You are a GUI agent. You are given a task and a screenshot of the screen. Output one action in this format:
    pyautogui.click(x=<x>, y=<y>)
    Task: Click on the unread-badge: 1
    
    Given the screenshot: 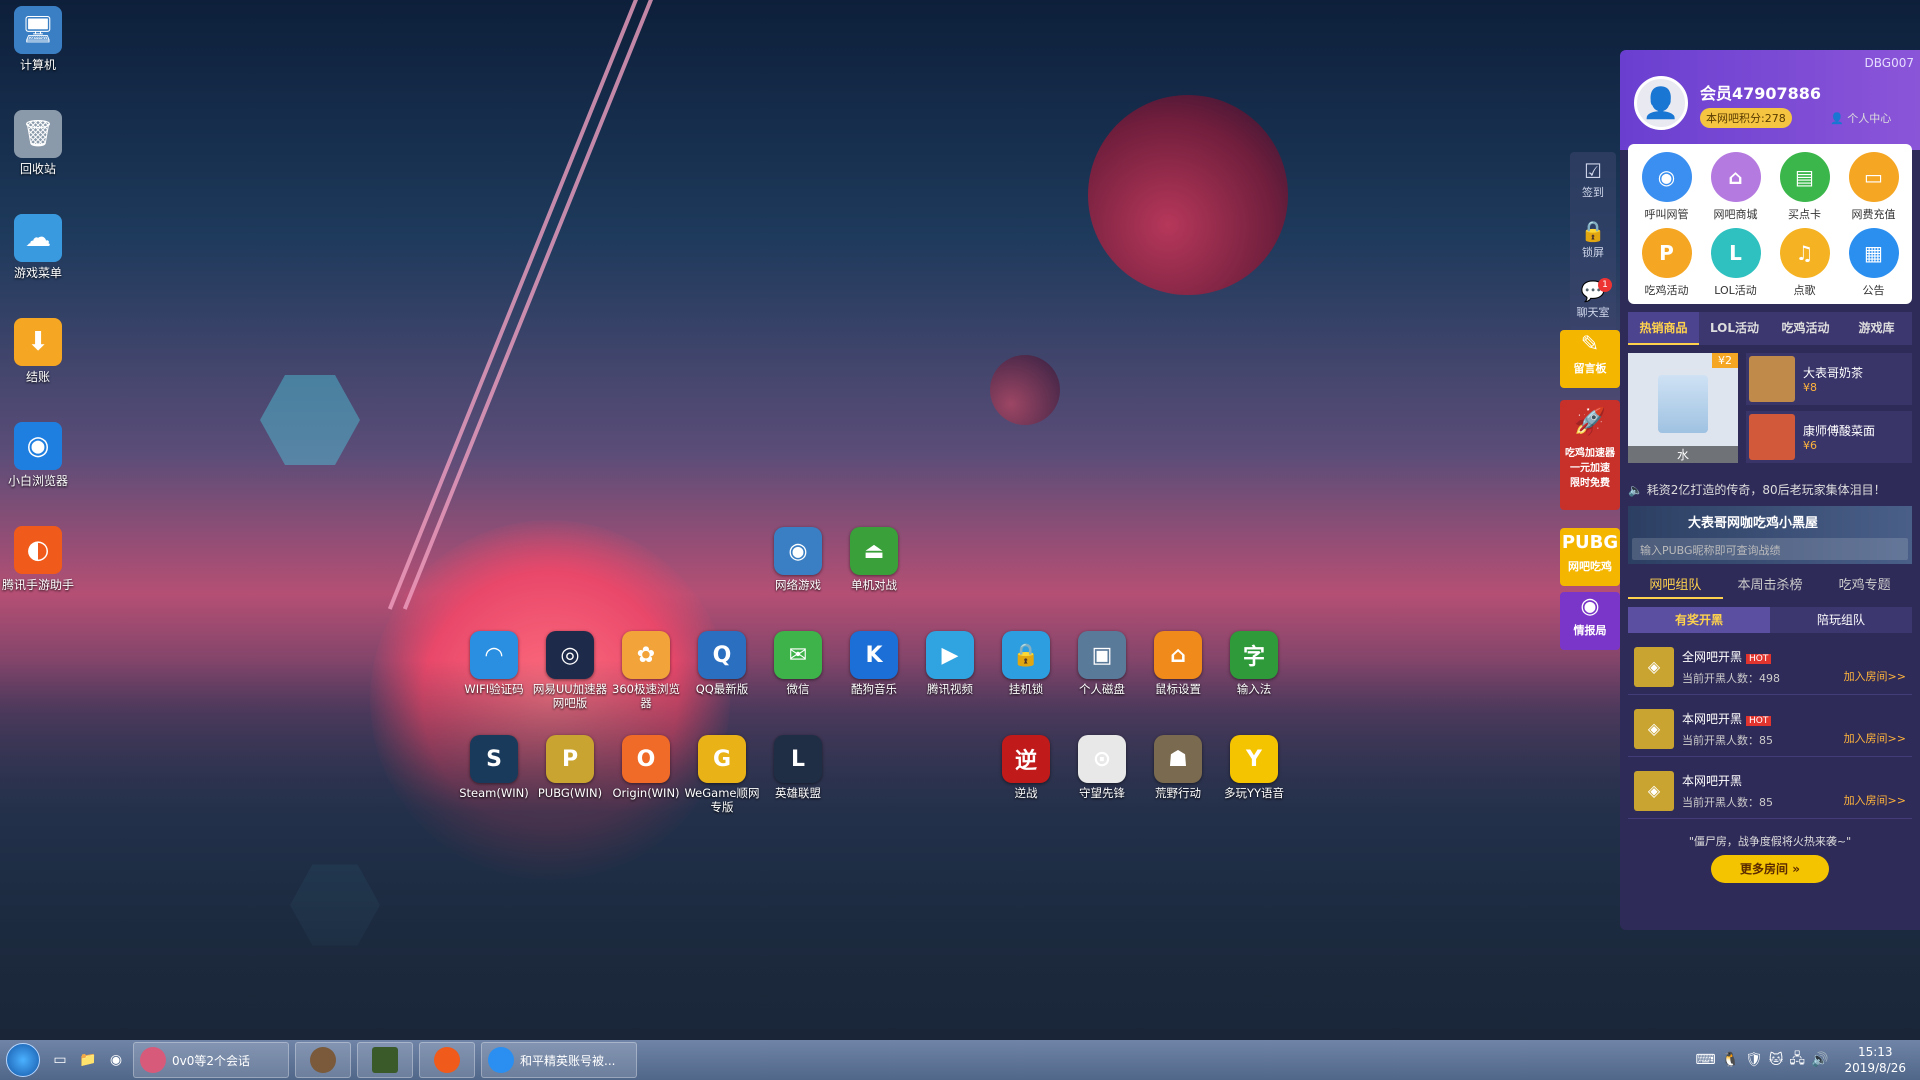 What is the action you would take?
    pyautogui.click(x=1605, y=285)
    